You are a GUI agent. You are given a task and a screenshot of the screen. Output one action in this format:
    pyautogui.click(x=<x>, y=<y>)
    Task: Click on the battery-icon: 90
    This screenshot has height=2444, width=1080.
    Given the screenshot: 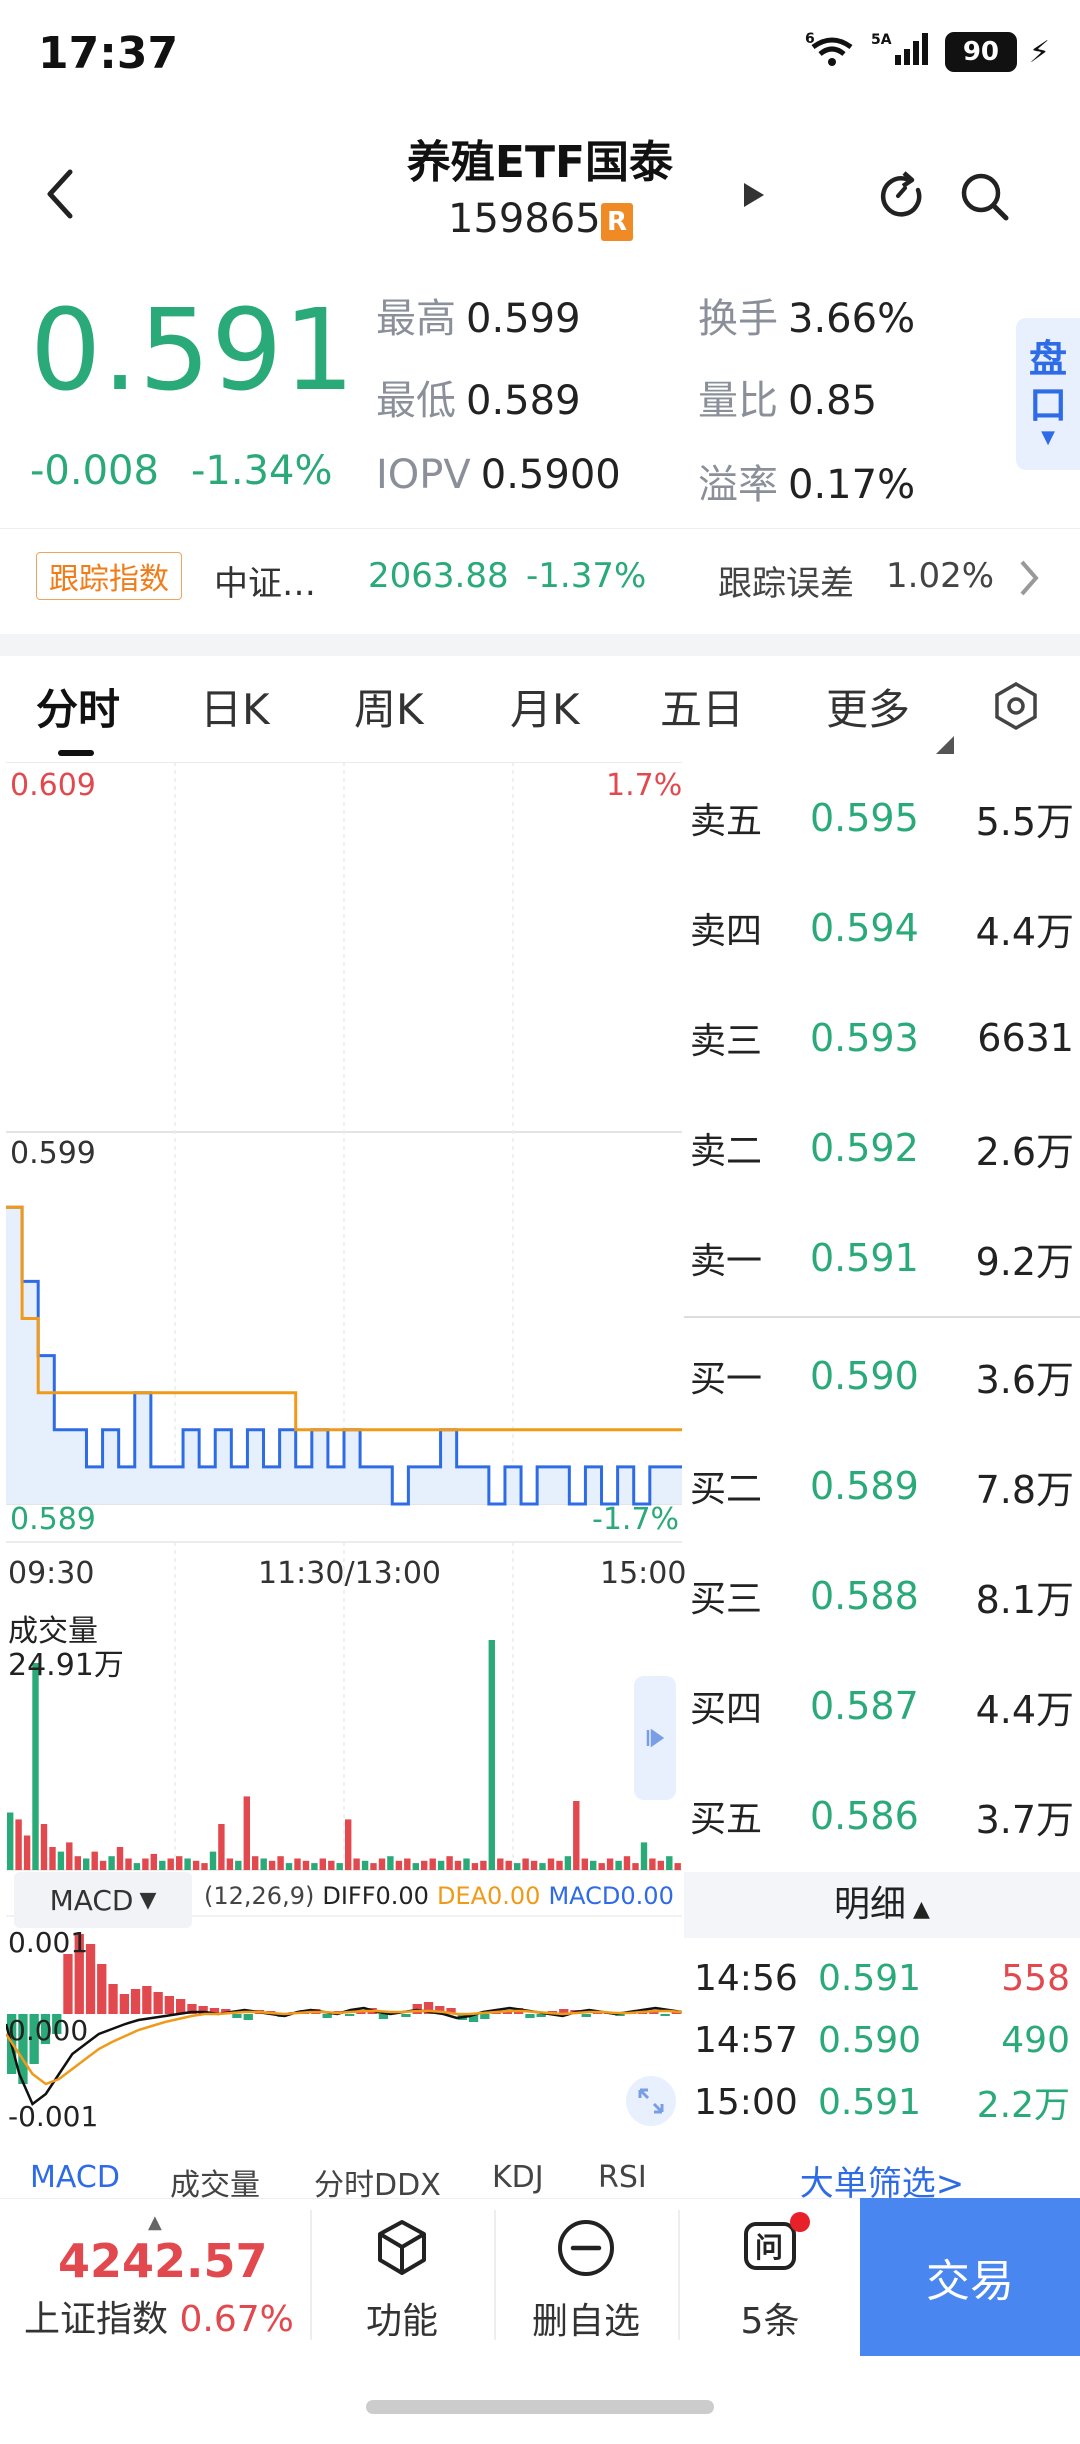 What is the action you would take?
    pyautogui.click(x=980, y=52)
    